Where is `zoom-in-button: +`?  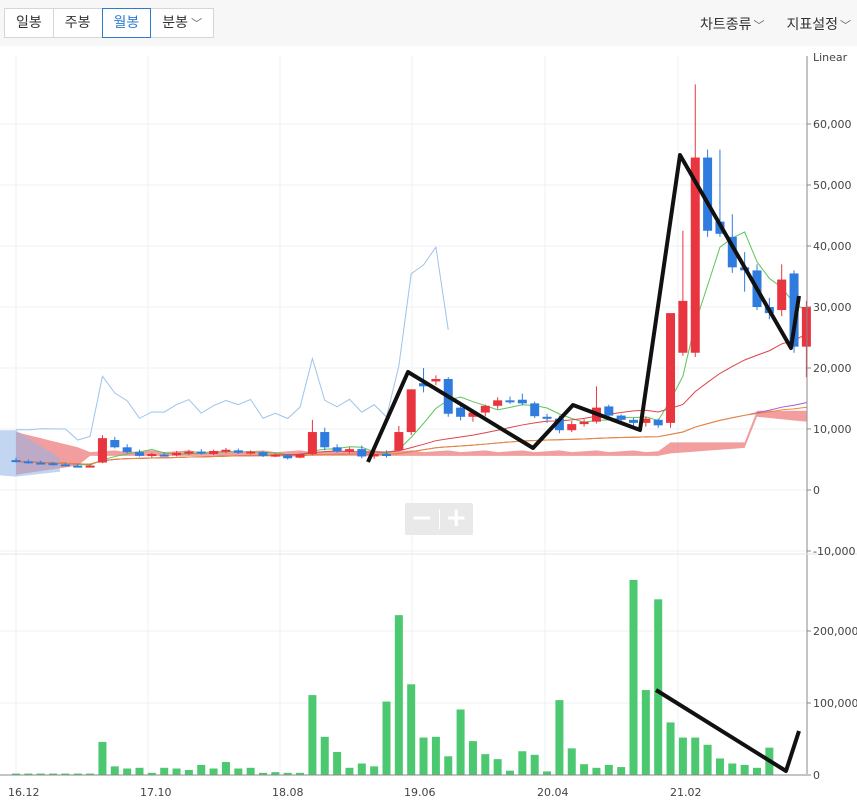
zoom-in-button: + is located at coordinates (456, 519).